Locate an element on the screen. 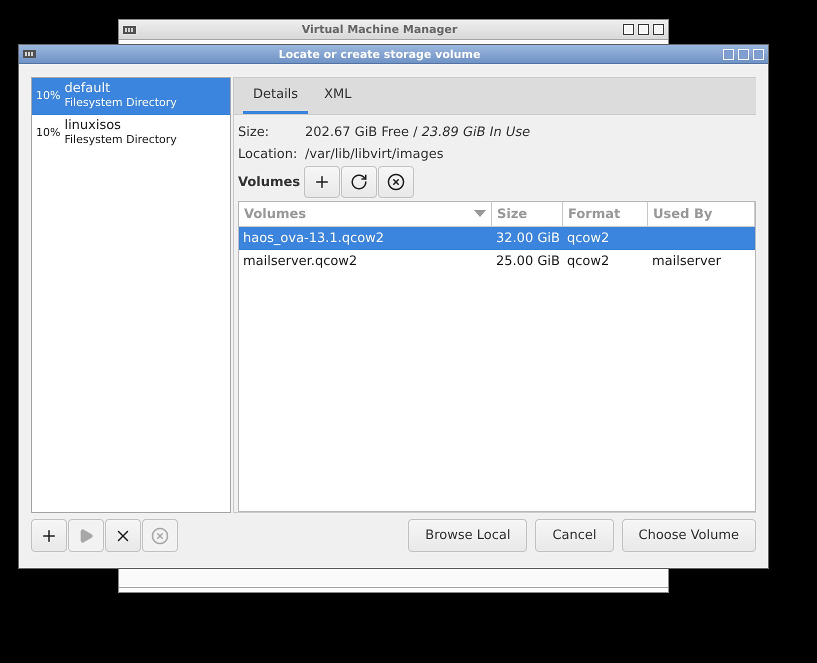 Image resolution: width=817 pixels, height=663 pixels. delete-button is located at coordinates (396, 182).